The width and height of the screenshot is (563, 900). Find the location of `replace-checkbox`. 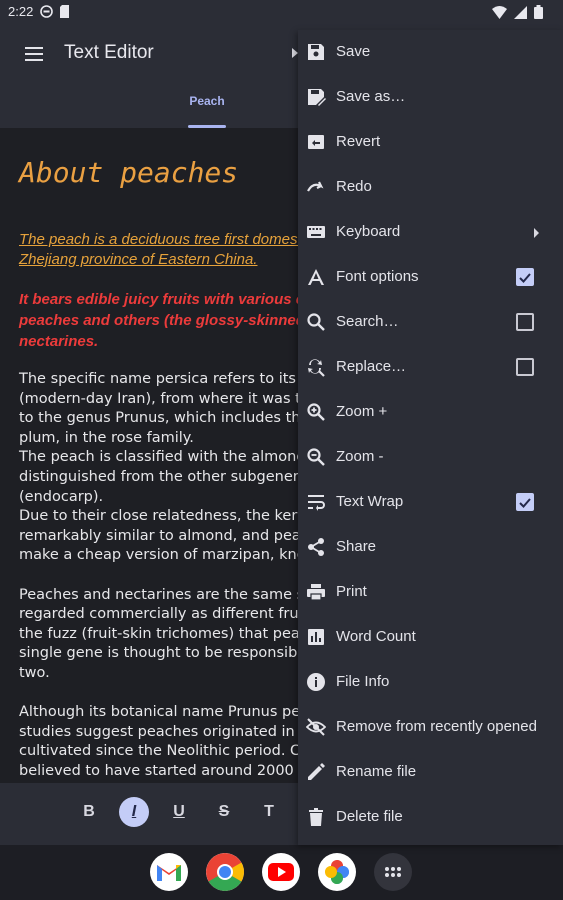

replace-checkbox is located at coordinates (525, 367).